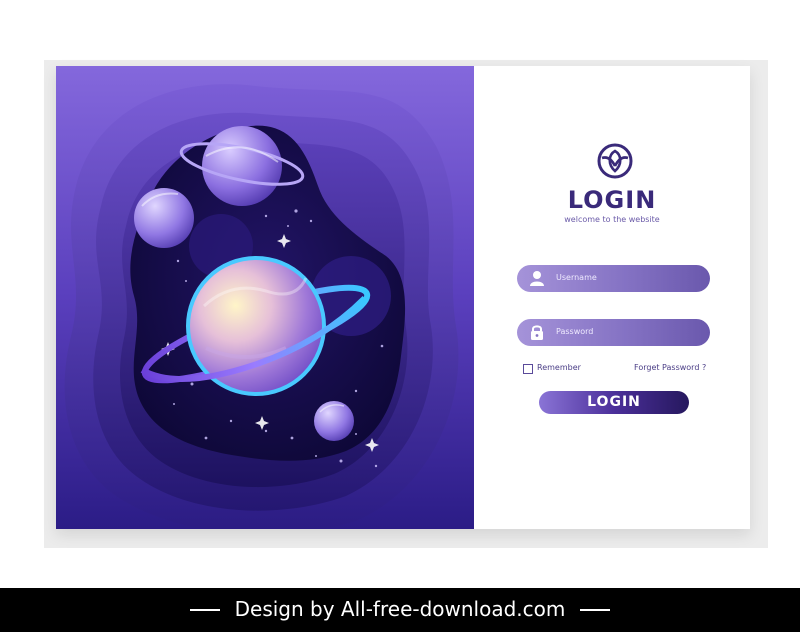 The image size is (800, 632). Describe the element at coordinates (670, 367) in the screenshot. I see `forgot-password-link: Forget Password ?` at that location.